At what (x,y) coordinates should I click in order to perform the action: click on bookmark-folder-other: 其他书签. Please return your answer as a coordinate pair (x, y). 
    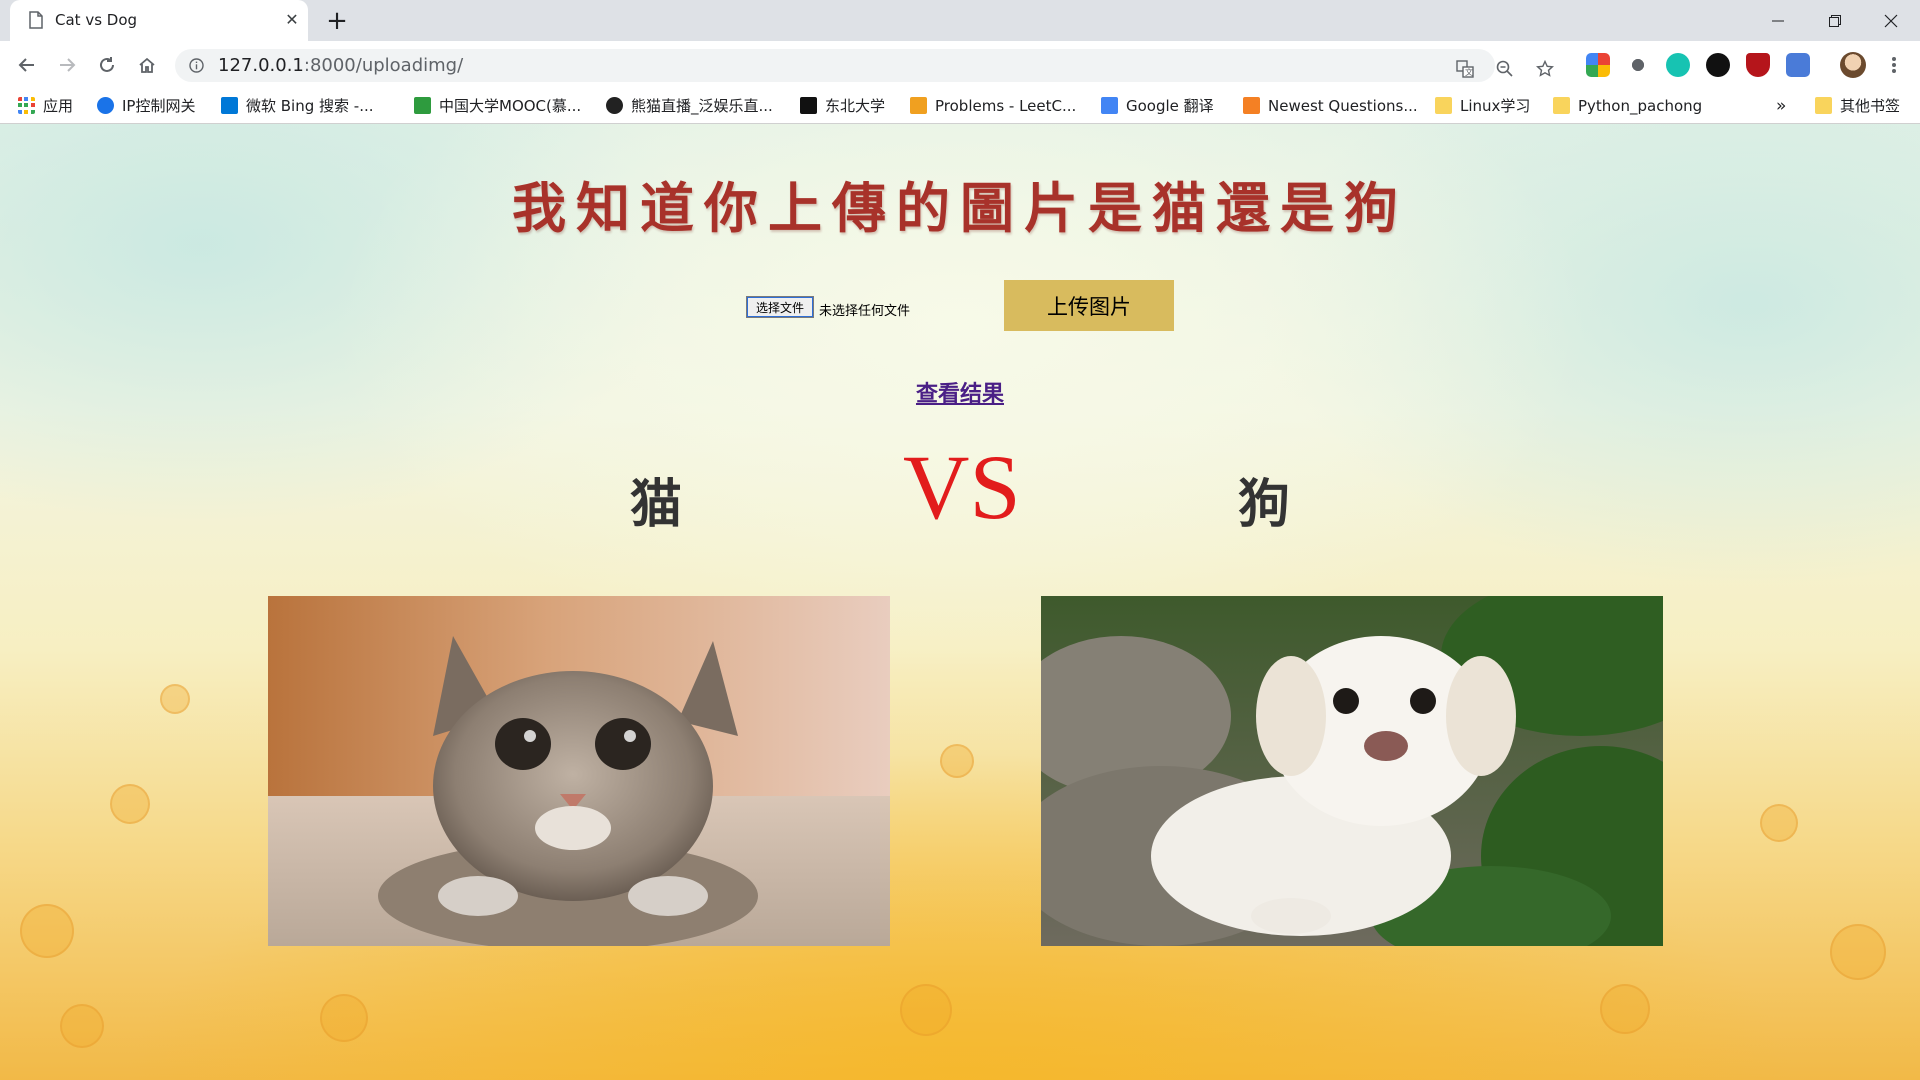
    Looking at the image, I should click on (1857, 105).